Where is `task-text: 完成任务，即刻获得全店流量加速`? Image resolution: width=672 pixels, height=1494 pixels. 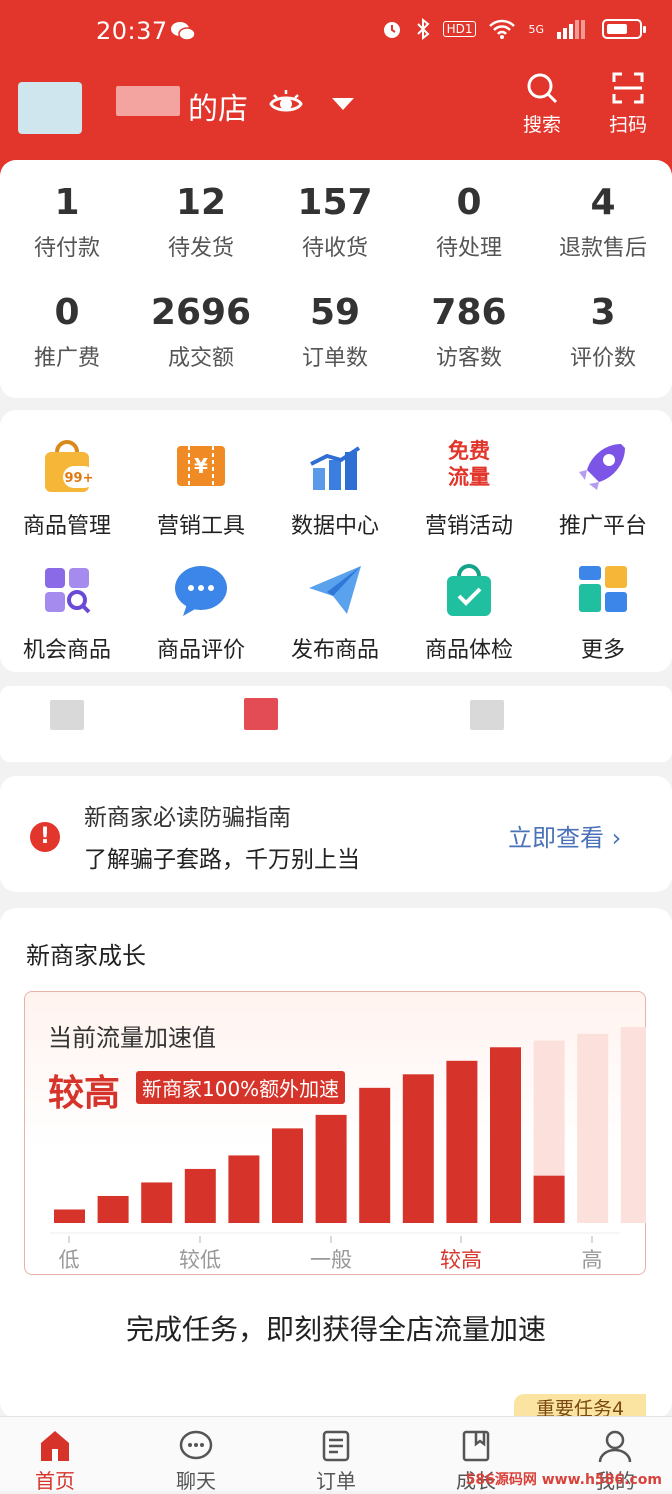
task-text: 完成任务，即刻获得全店流量加速 is located at coordinates (335, 1329).